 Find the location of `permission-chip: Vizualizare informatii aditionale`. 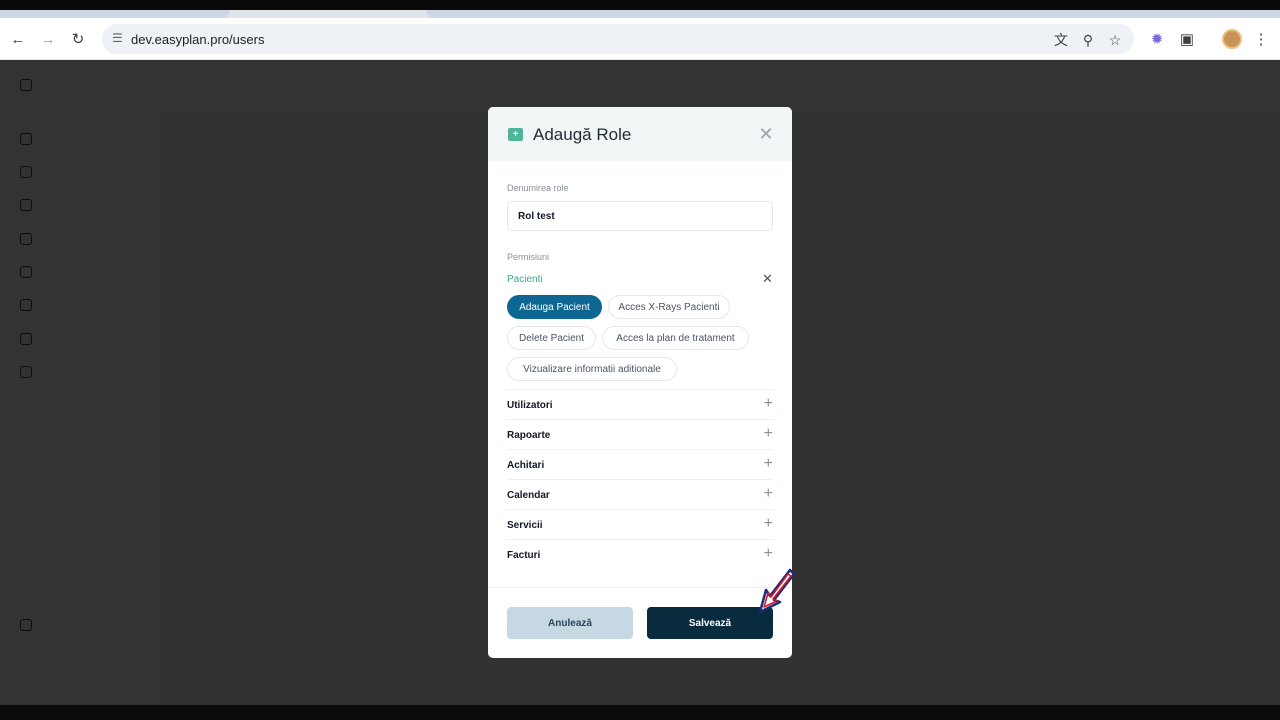

permission-chip: Vizualizare informatii aditionale is located at coordinates (592, 369).